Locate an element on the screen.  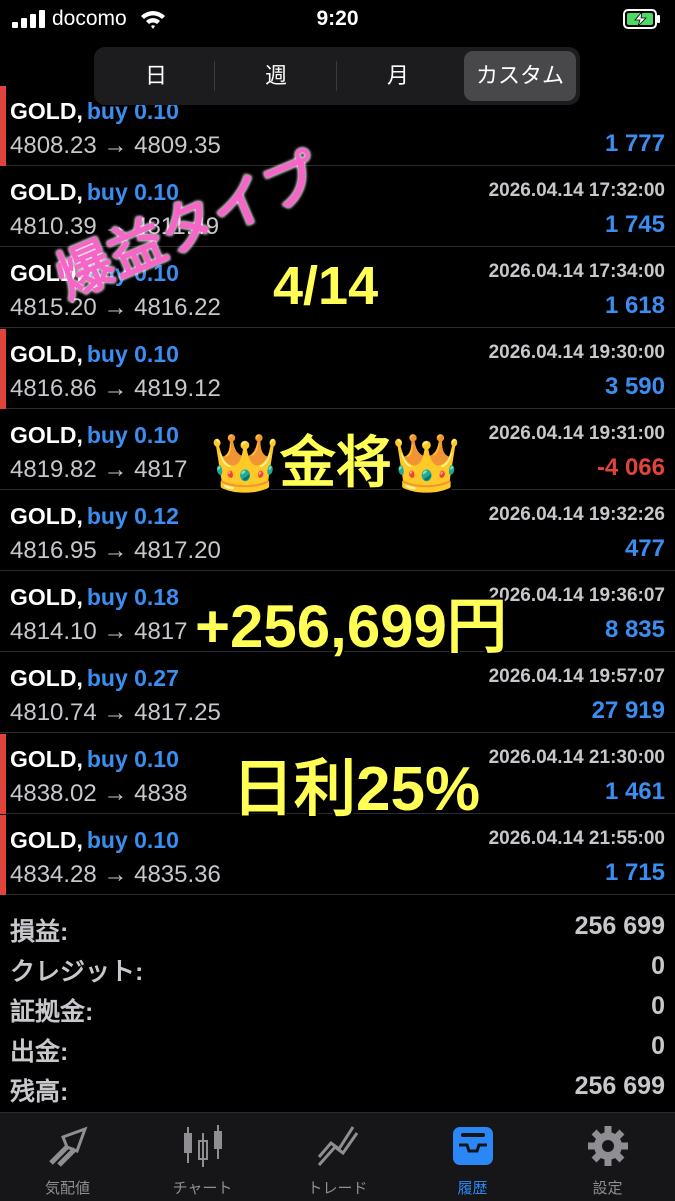
trade-line-icon is located at coordinates (338, 1146).